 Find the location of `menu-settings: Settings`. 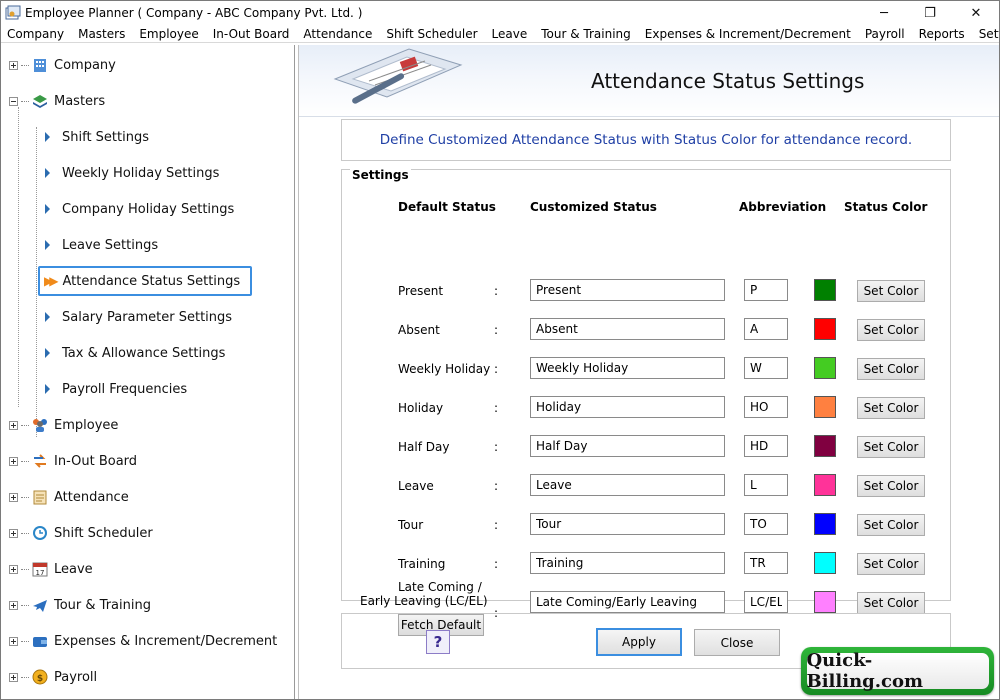

menu-settings: Settings is located at coordinates (985, 34).